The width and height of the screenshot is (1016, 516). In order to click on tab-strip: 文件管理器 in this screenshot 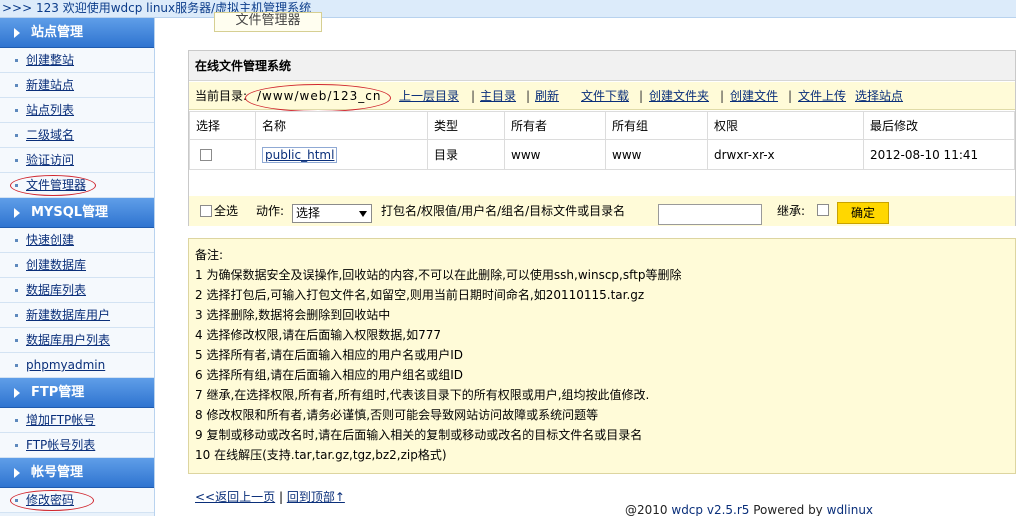, I will do `click(602, 23)`.